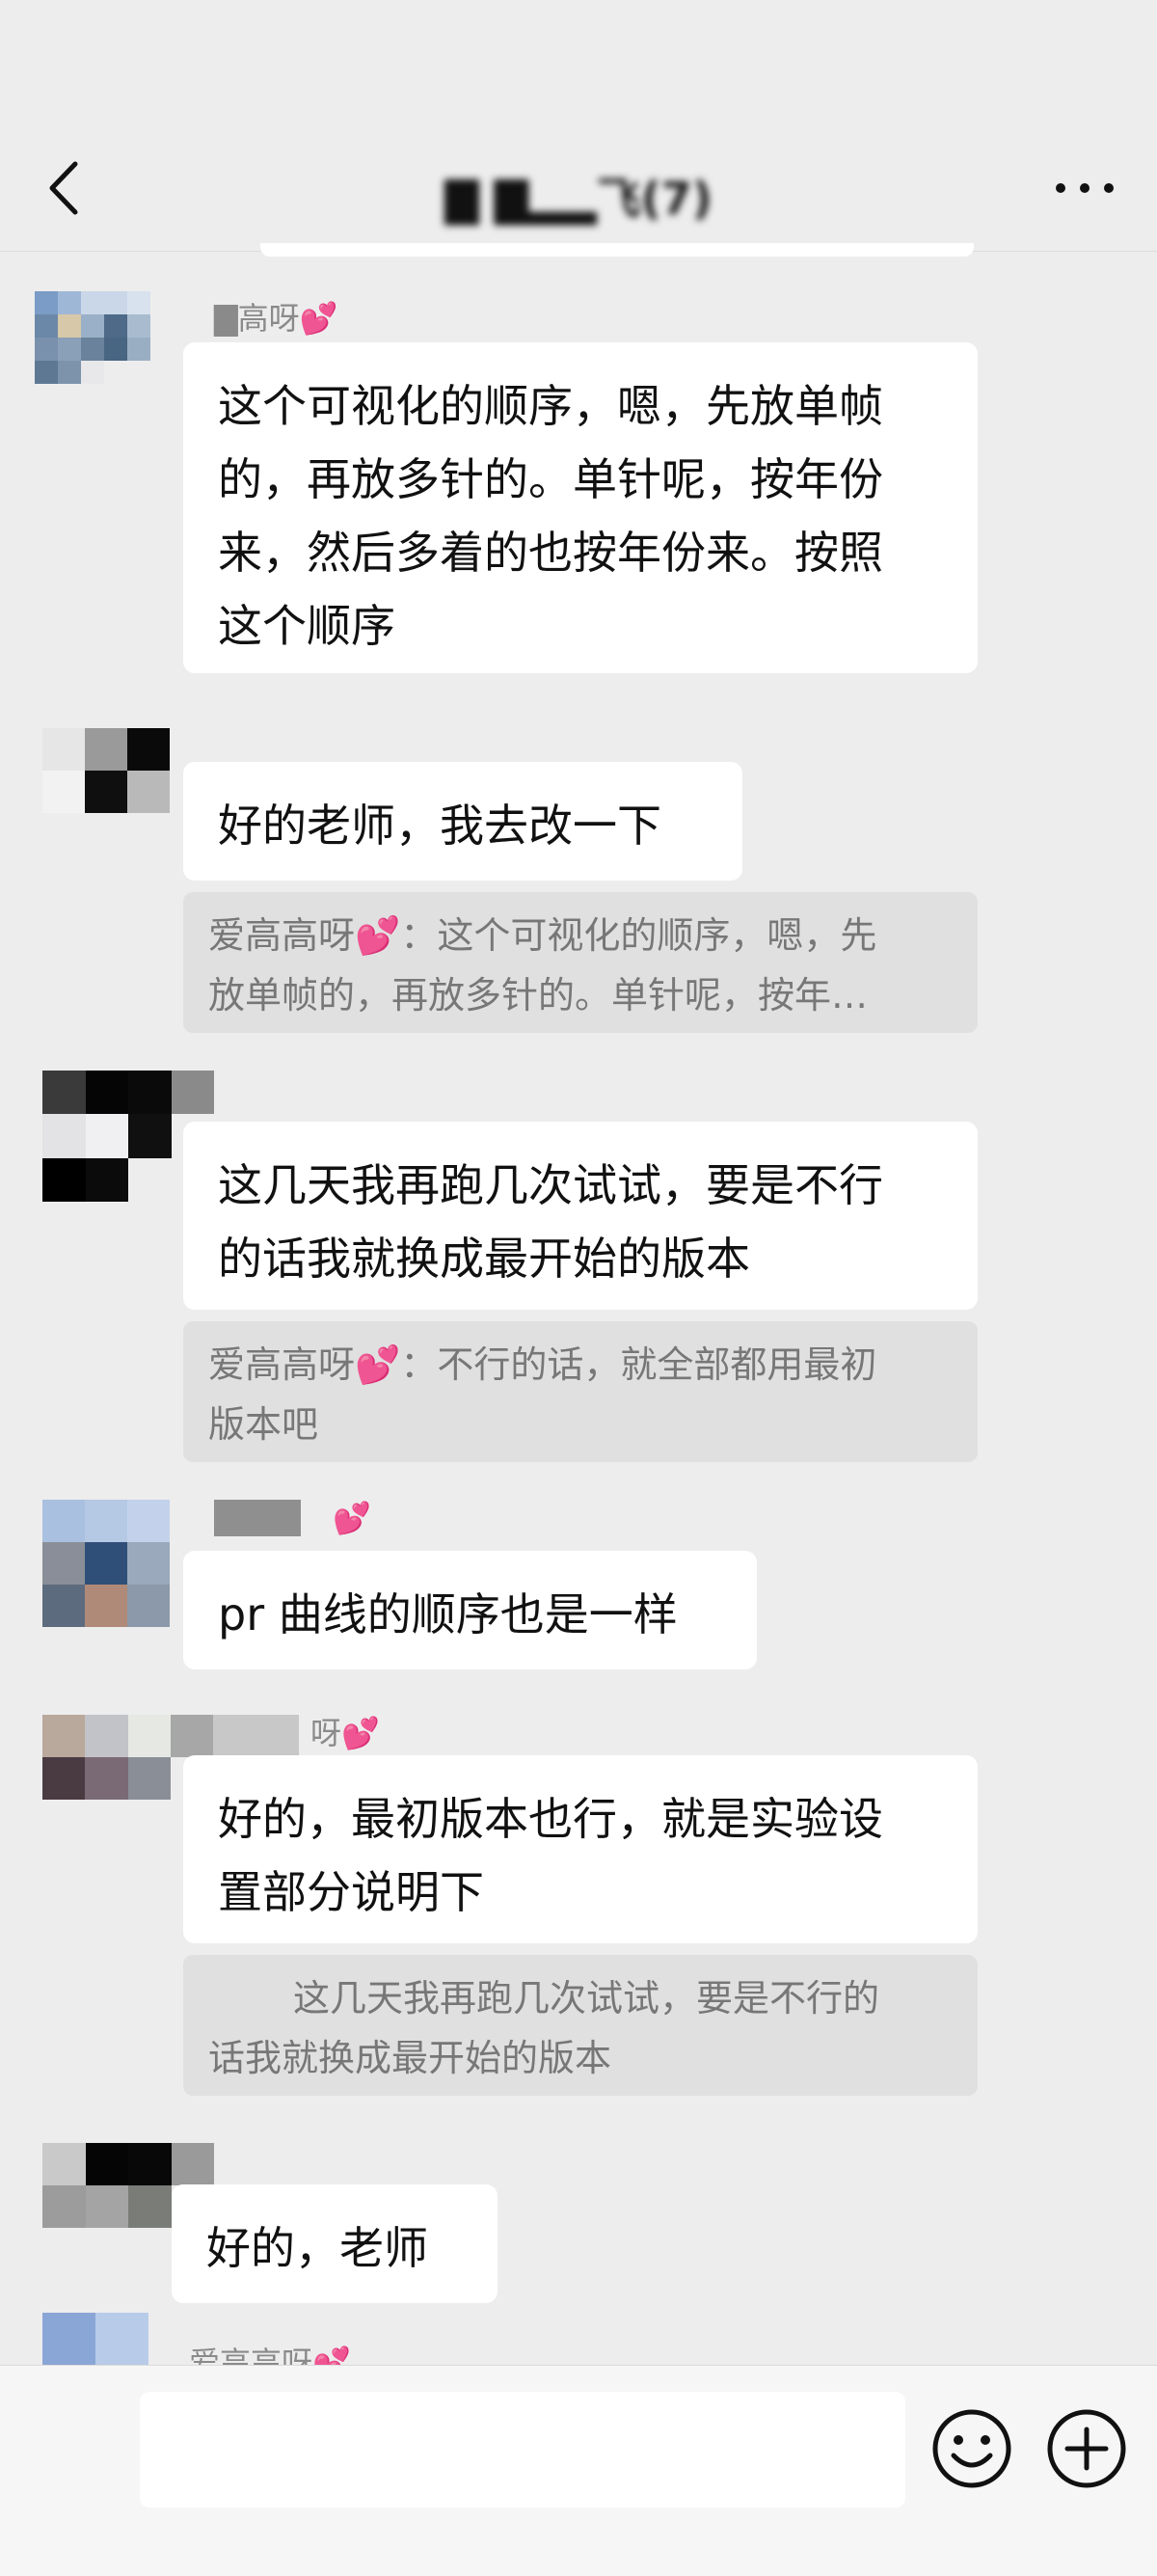 The width and height of the screenshot is (1157, 2576). I want to click on message-line: pr 曲线的顺序也是一样, so click(448, 1614).